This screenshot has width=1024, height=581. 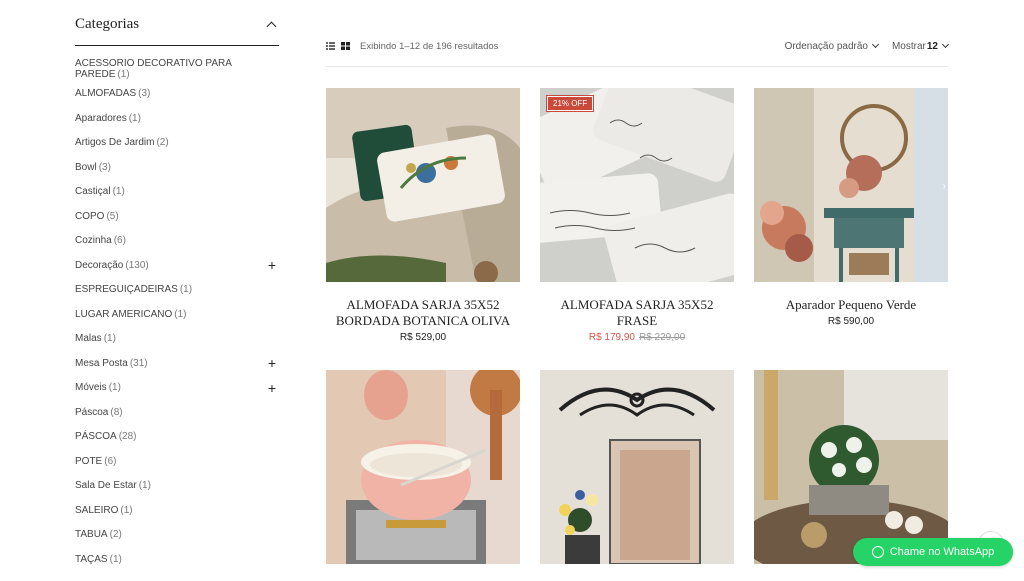 What do you see at coordinates (89, 461) in the screenshot?
I see `category-label: POTE` at bounding box center [89, 461].